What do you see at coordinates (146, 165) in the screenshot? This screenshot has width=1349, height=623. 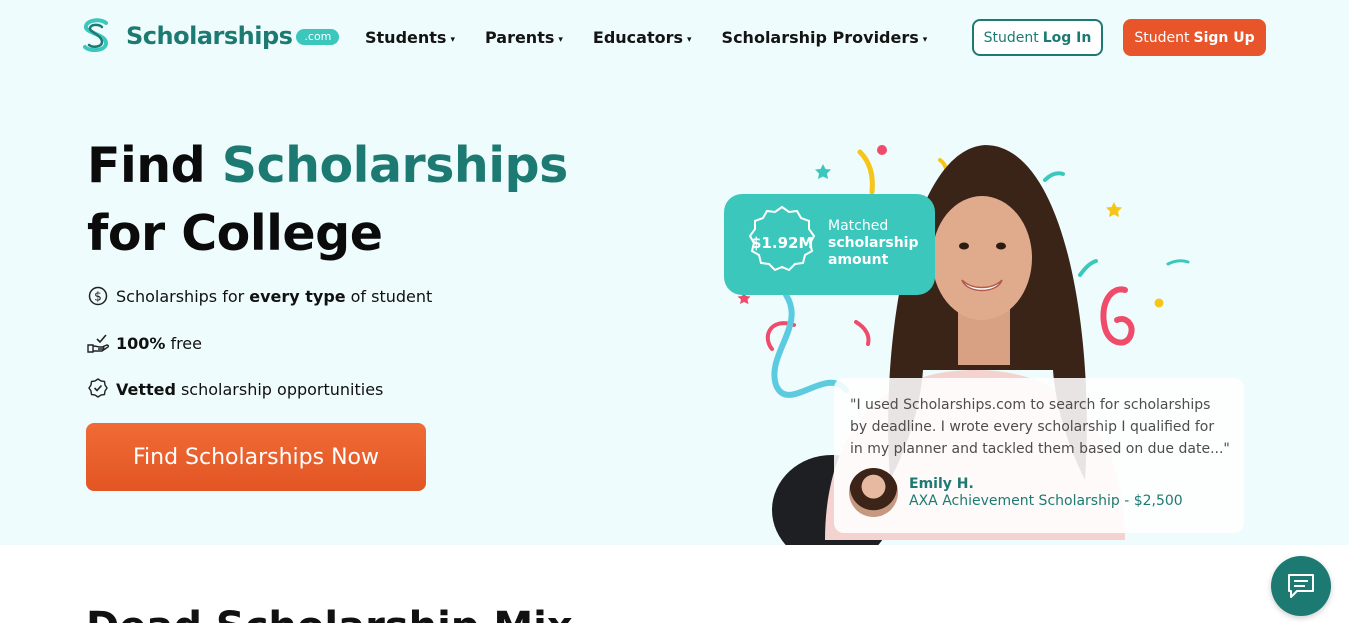 I see `hero-title-plain: Find` at bounding box center [146, 165].